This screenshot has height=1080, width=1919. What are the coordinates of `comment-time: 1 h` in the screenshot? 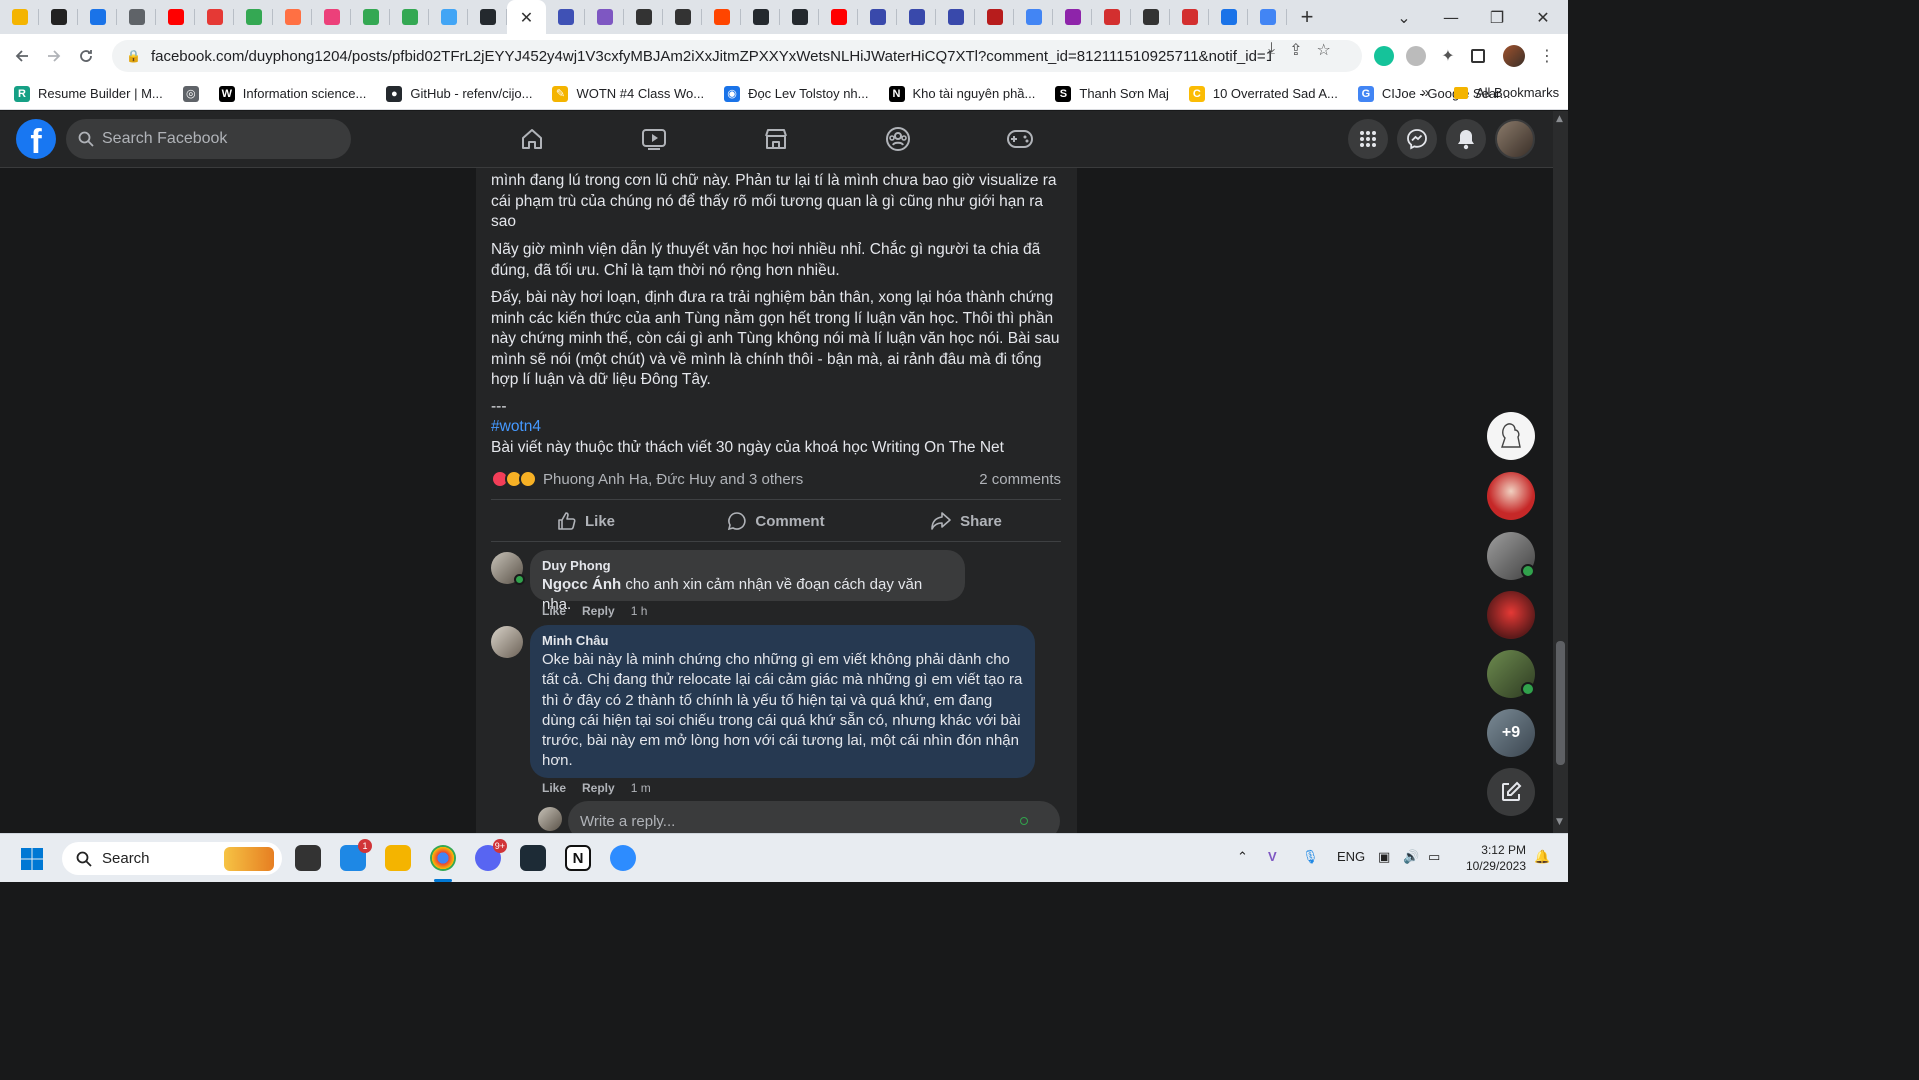 It's located at (639, 611).